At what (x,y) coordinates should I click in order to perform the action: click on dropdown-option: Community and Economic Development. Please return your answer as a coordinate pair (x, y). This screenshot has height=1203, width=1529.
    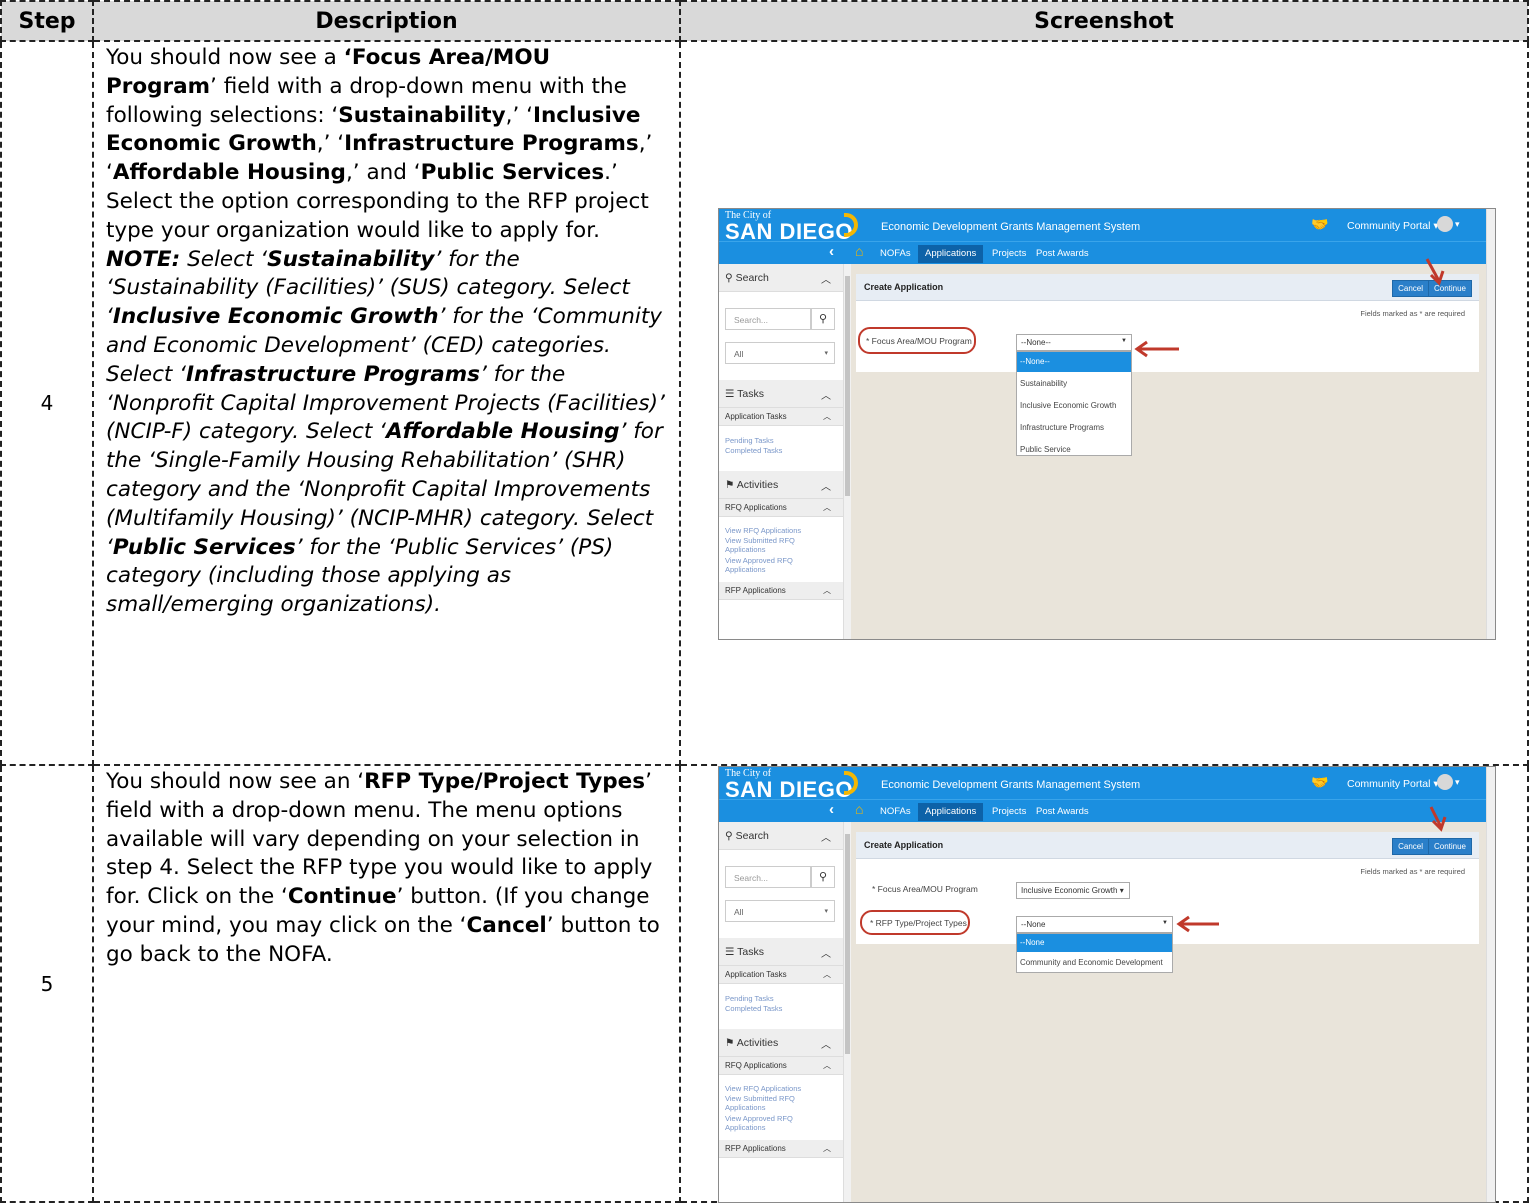
    Looking at the image, I should click on (1094, 963).